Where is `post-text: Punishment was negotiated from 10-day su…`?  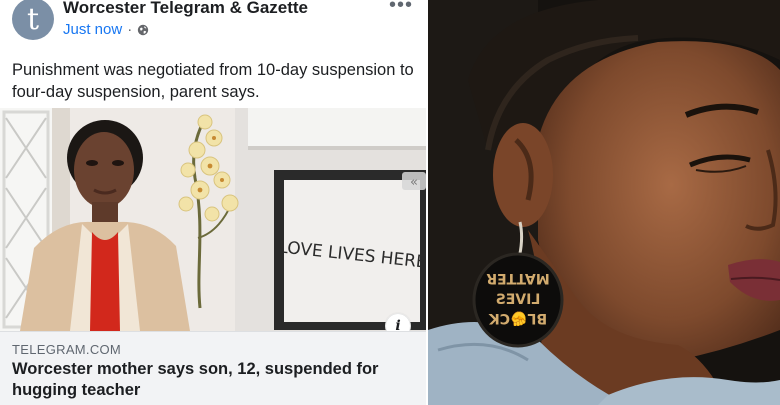
post-text: Punishment was negotiated from 10-day su… is located at coordinates (213, 81).